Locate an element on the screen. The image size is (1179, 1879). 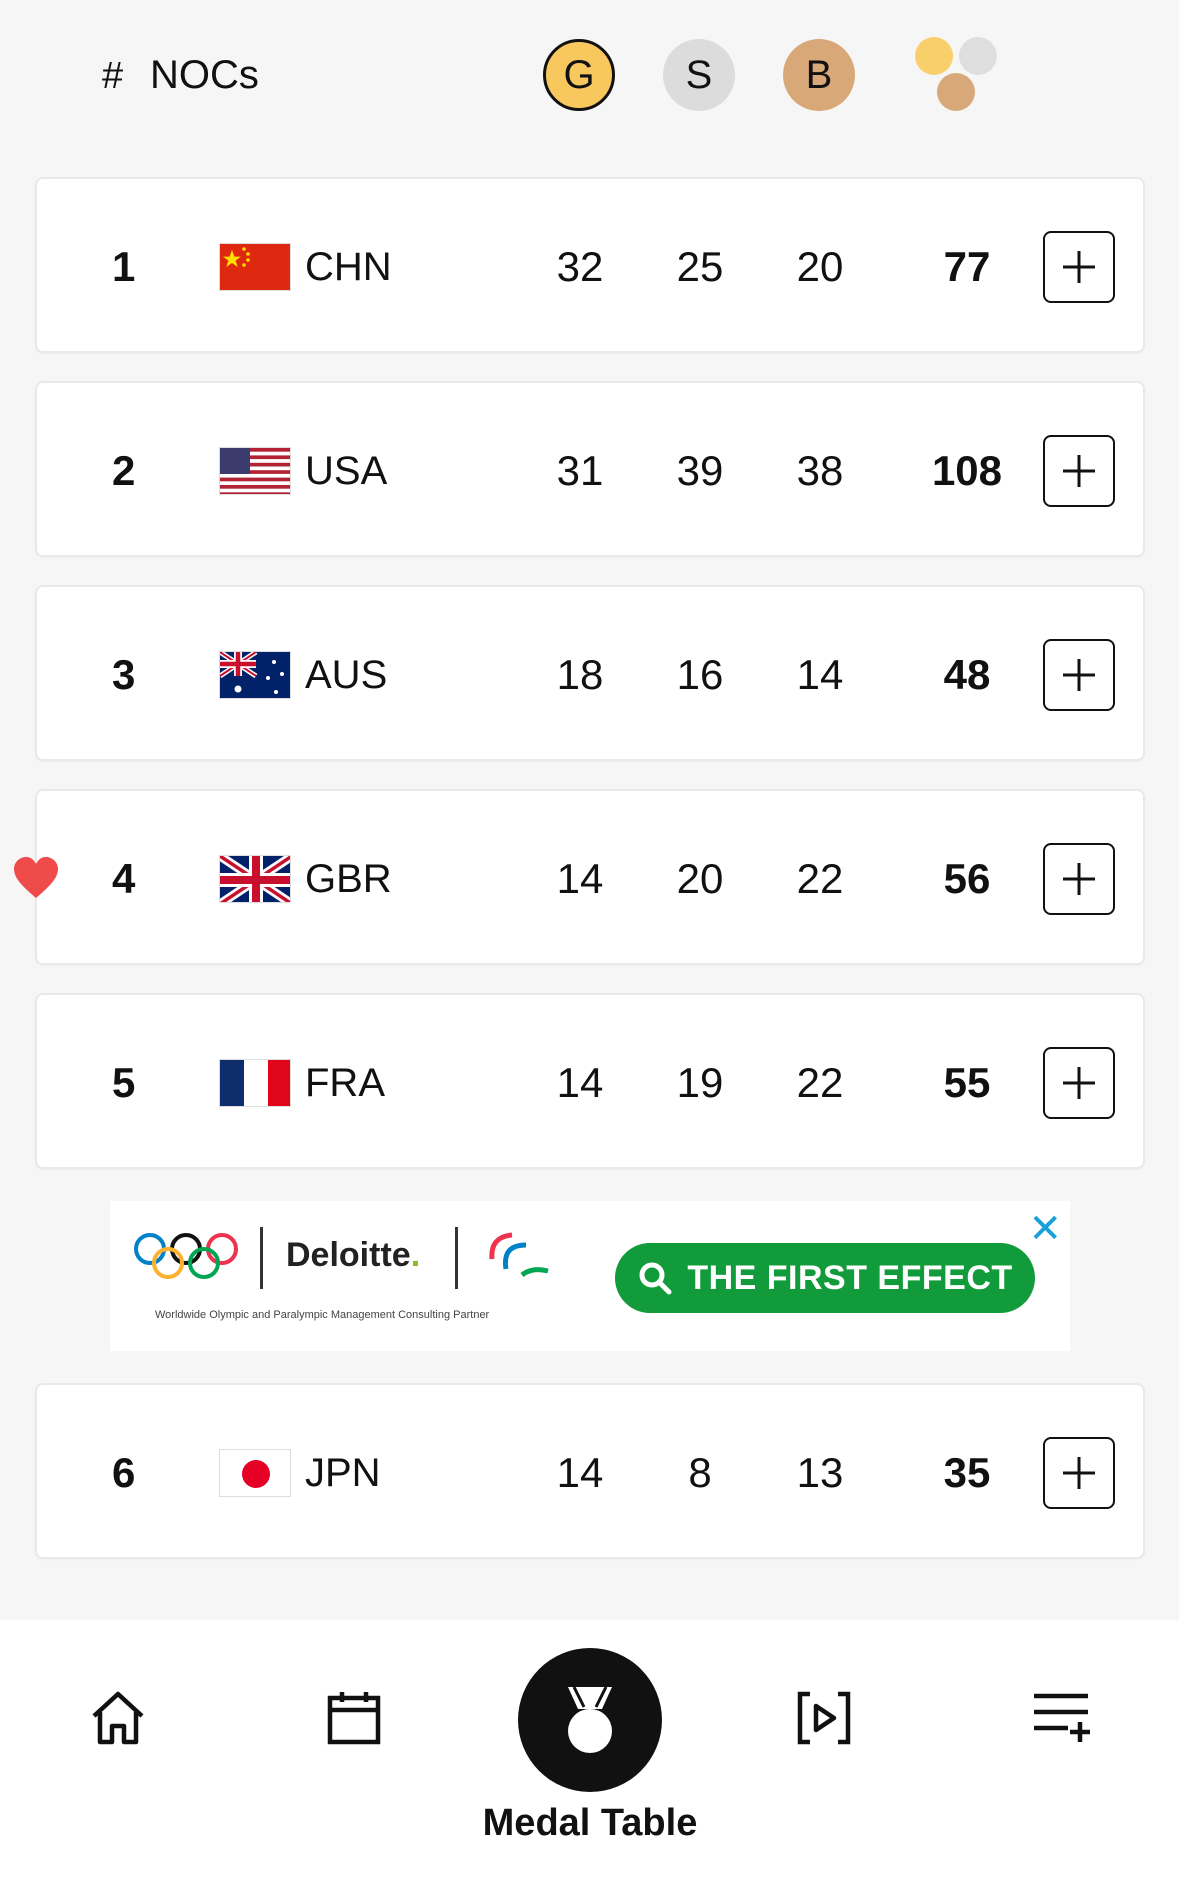
flag-chn-icon is located at coordinates (255, 267).